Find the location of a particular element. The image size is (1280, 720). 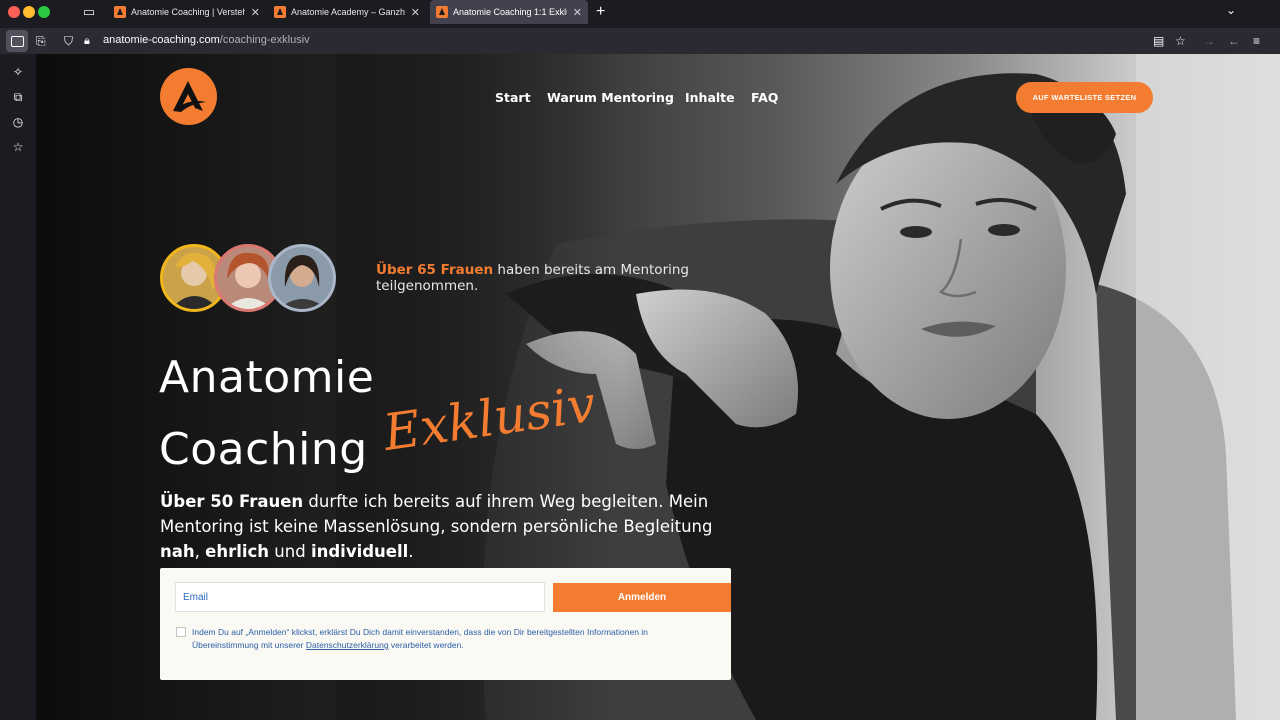

browser-tab-active: Anatomie Coaching 1:1 Exklusiv ✕ is located at coordinates (509, 12).